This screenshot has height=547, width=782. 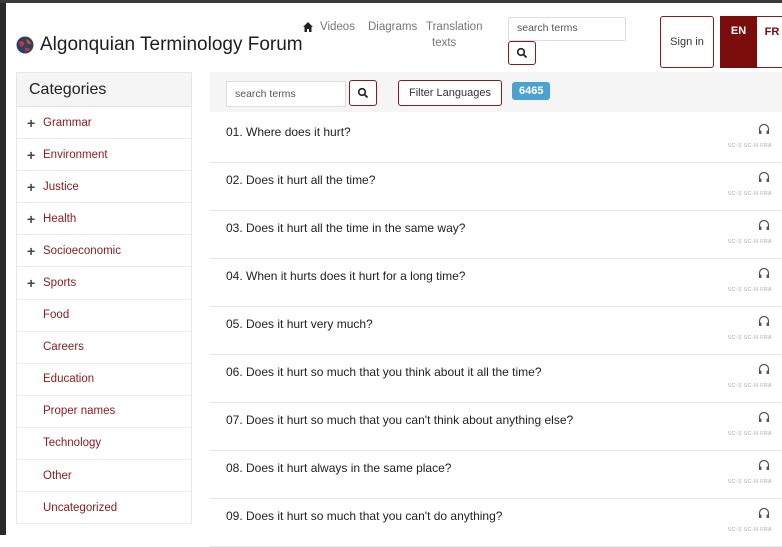 I want to click on term-text: 05. Does it hurt very much?, so click(x=299, y=324).